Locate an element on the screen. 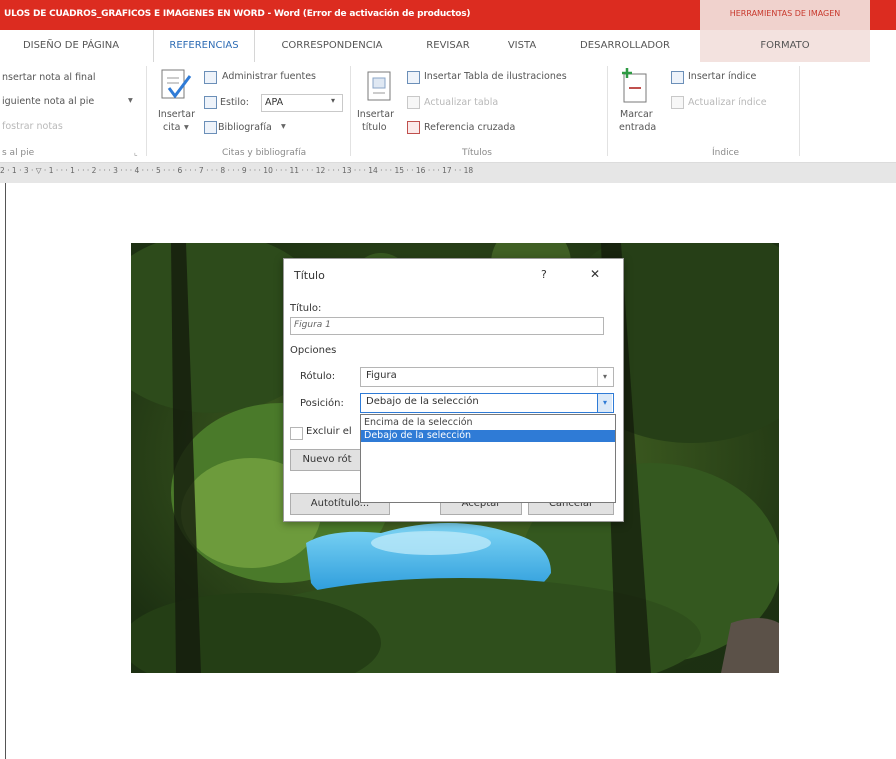  insert-table-of-figures-button: Insertar Tabla de ilustraciones is located at coordinates (495, 76).